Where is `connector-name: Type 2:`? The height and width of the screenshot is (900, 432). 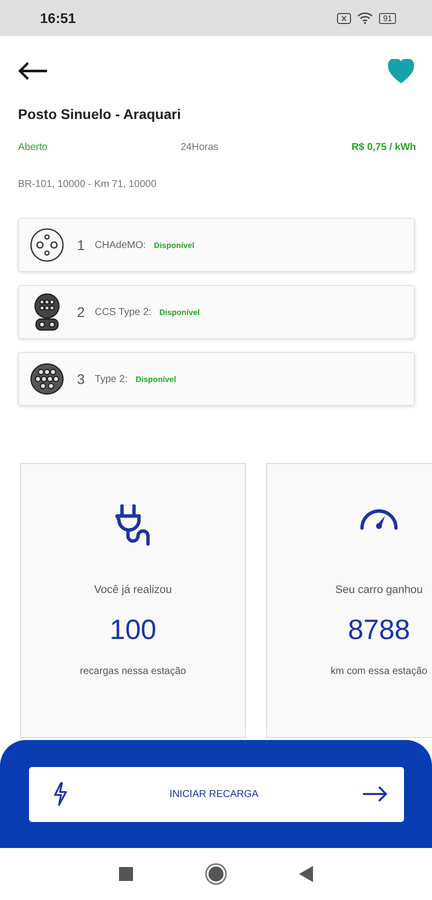
connector-name: Type 2: is located at coordinates (111, 379).